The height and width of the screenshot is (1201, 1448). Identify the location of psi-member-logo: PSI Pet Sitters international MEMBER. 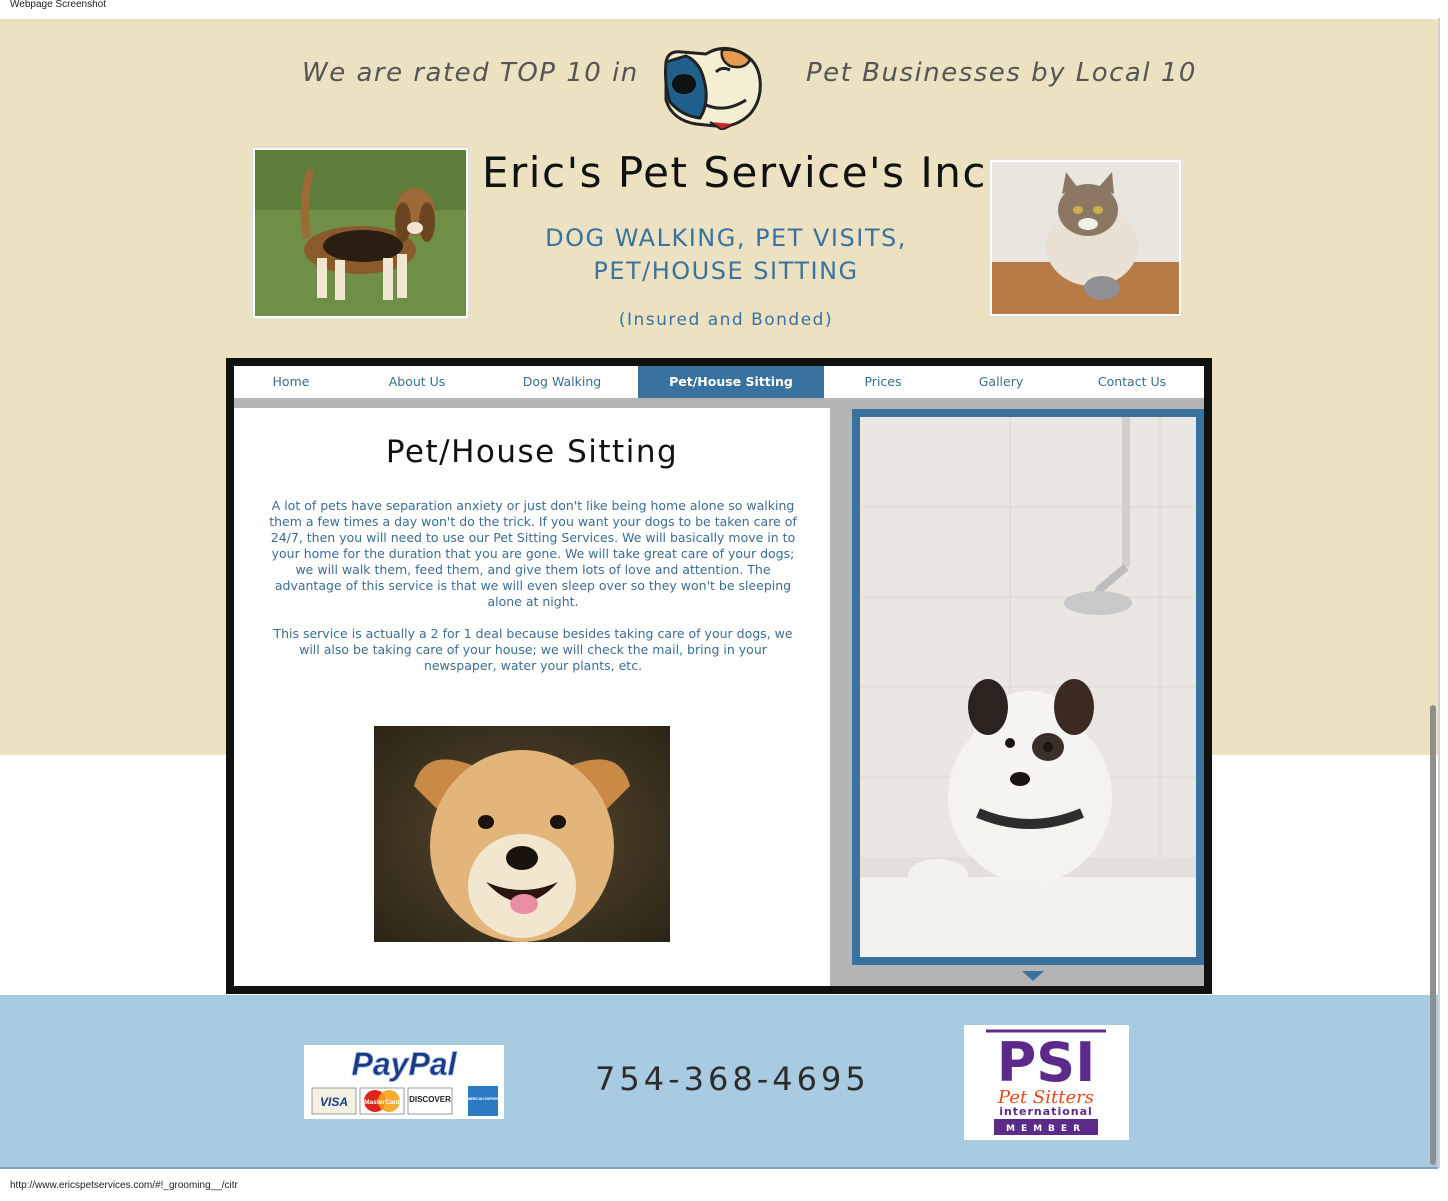
(1046, 1082).